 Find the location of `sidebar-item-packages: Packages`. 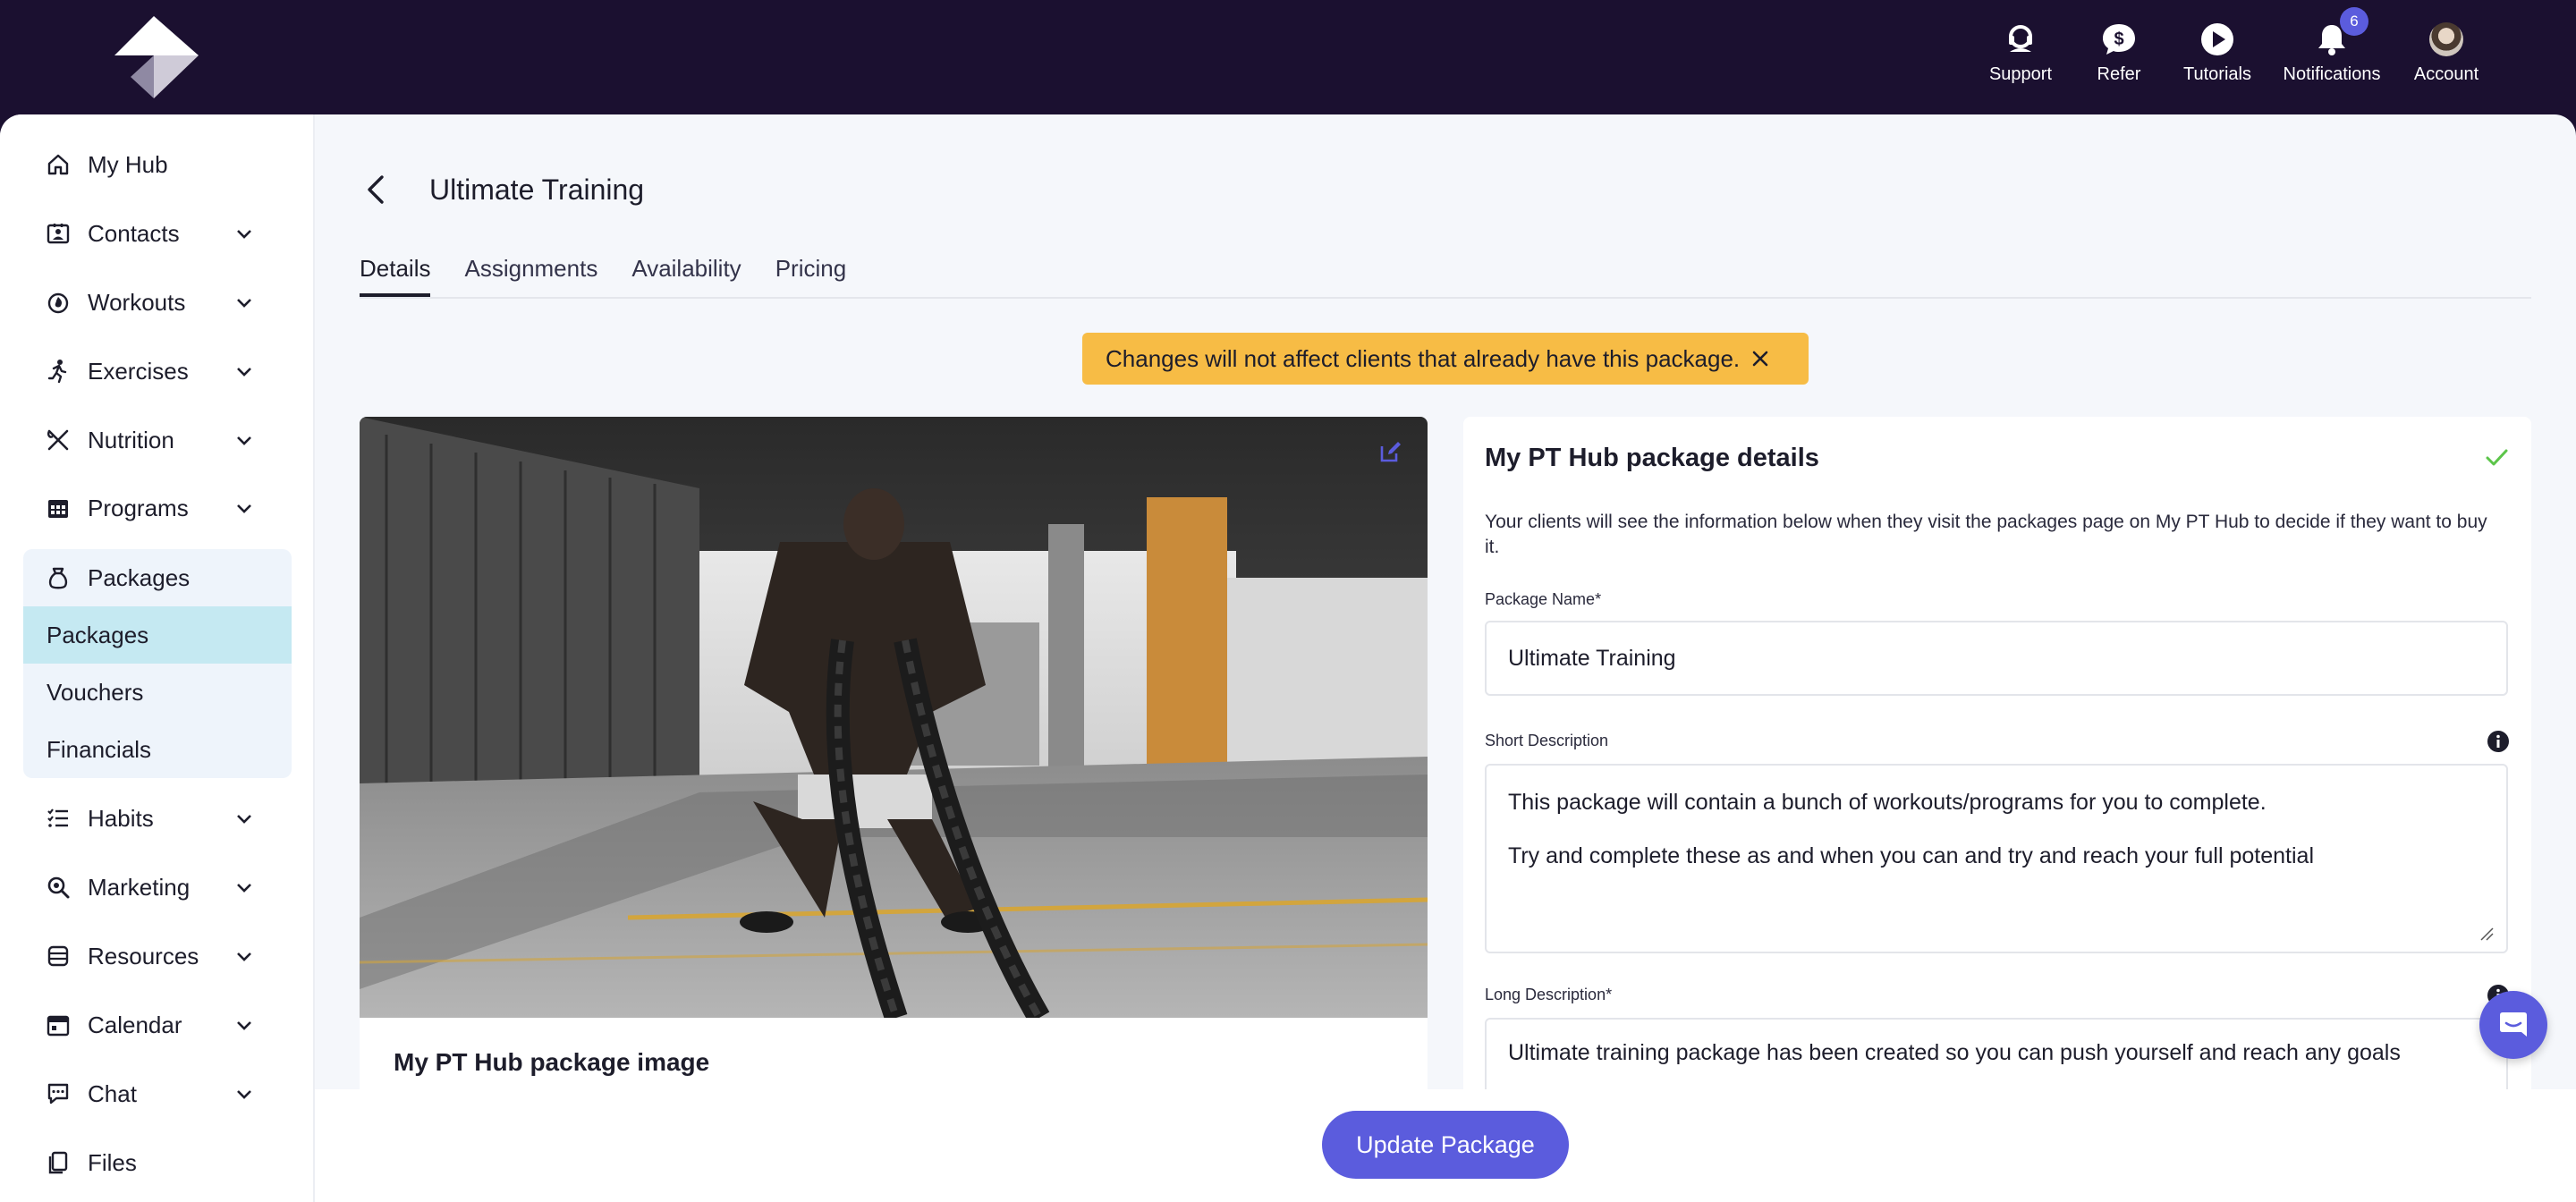

sidebar-item-packages: Packages is located at coordinates (157, 578).